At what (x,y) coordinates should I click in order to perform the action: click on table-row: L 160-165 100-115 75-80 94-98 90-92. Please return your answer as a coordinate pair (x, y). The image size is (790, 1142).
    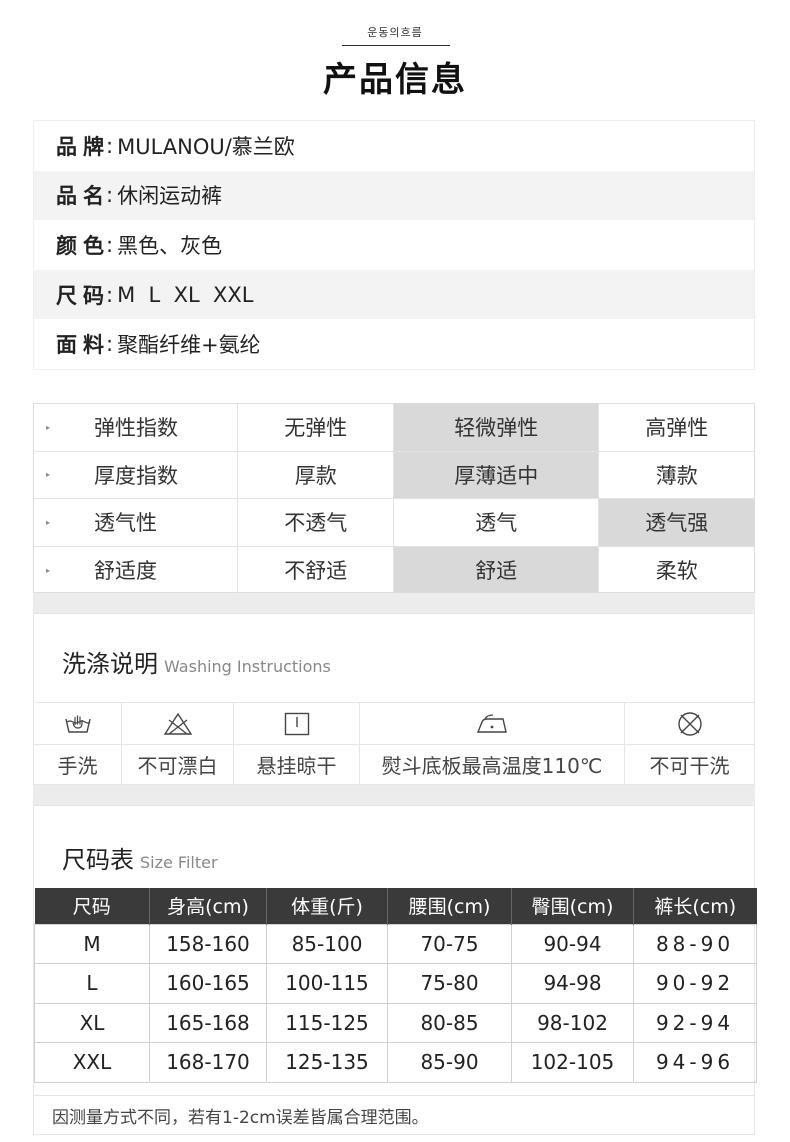
    Looking at the image, I should click on (395, 983).